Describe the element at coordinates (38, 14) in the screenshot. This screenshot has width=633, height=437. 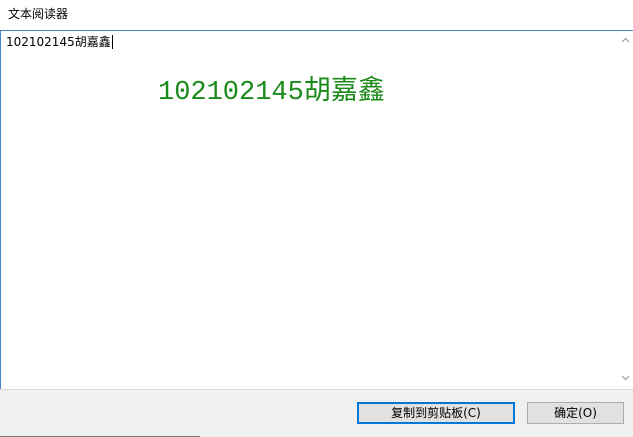
I see `window-title: 文本阅读器` at that location.